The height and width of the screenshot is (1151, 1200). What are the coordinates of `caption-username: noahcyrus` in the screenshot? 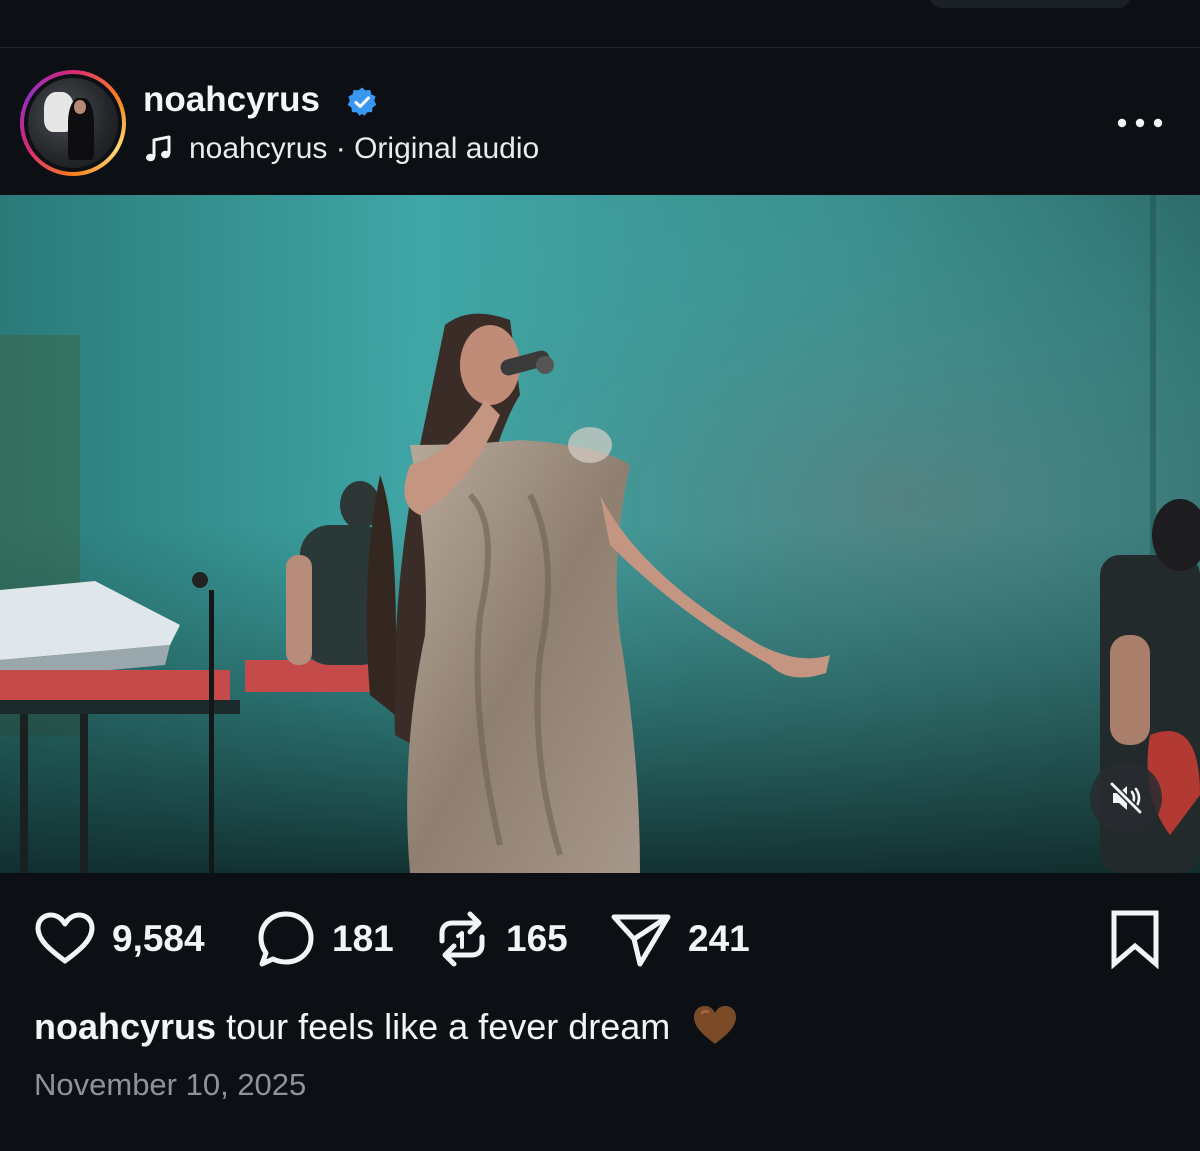 It's located at (125, 1026).